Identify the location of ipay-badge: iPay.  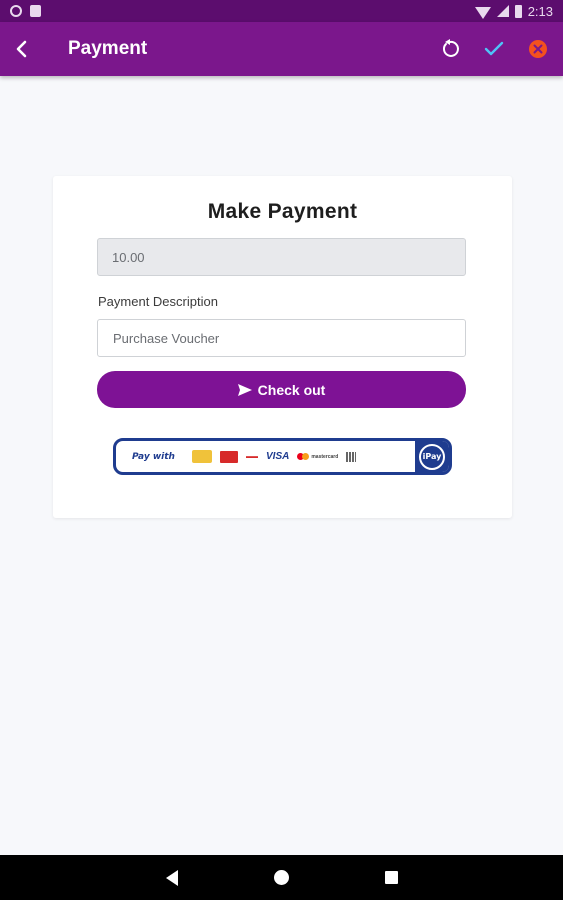
(432, 456).